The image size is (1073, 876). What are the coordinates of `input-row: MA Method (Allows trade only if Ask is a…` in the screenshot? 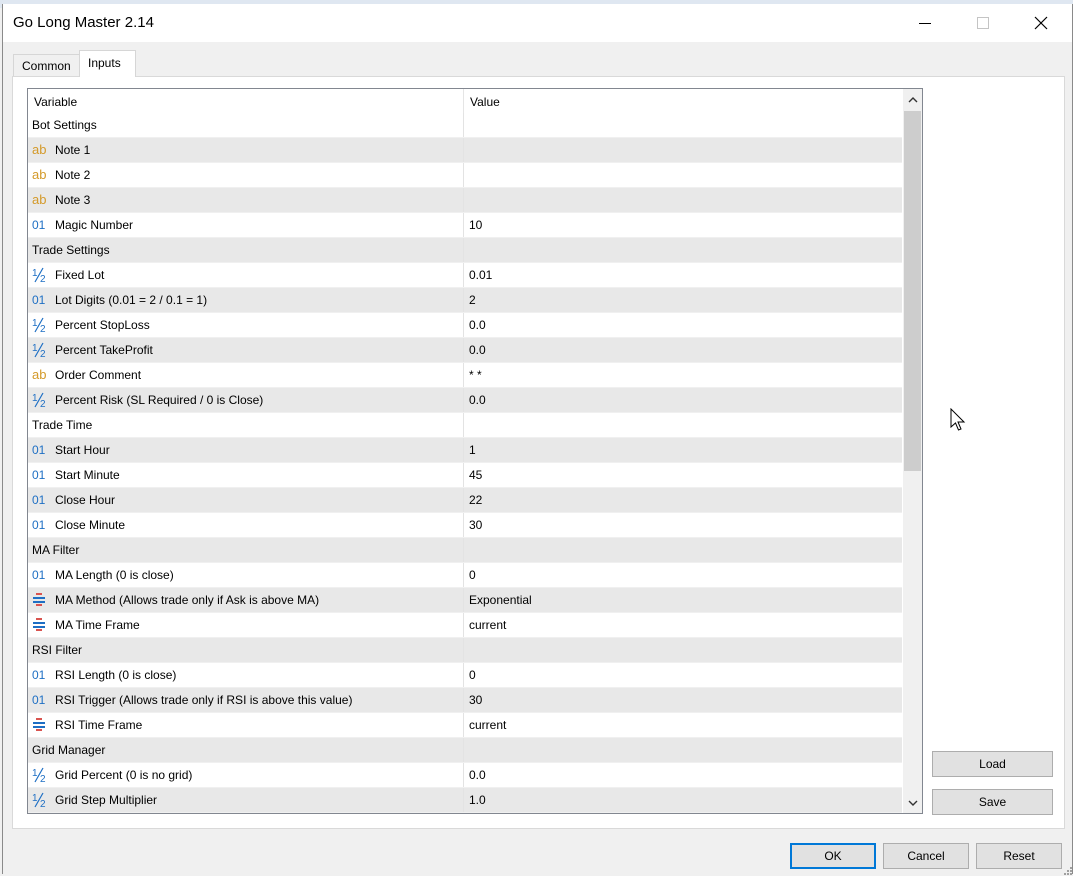 It's located at (465, 600).